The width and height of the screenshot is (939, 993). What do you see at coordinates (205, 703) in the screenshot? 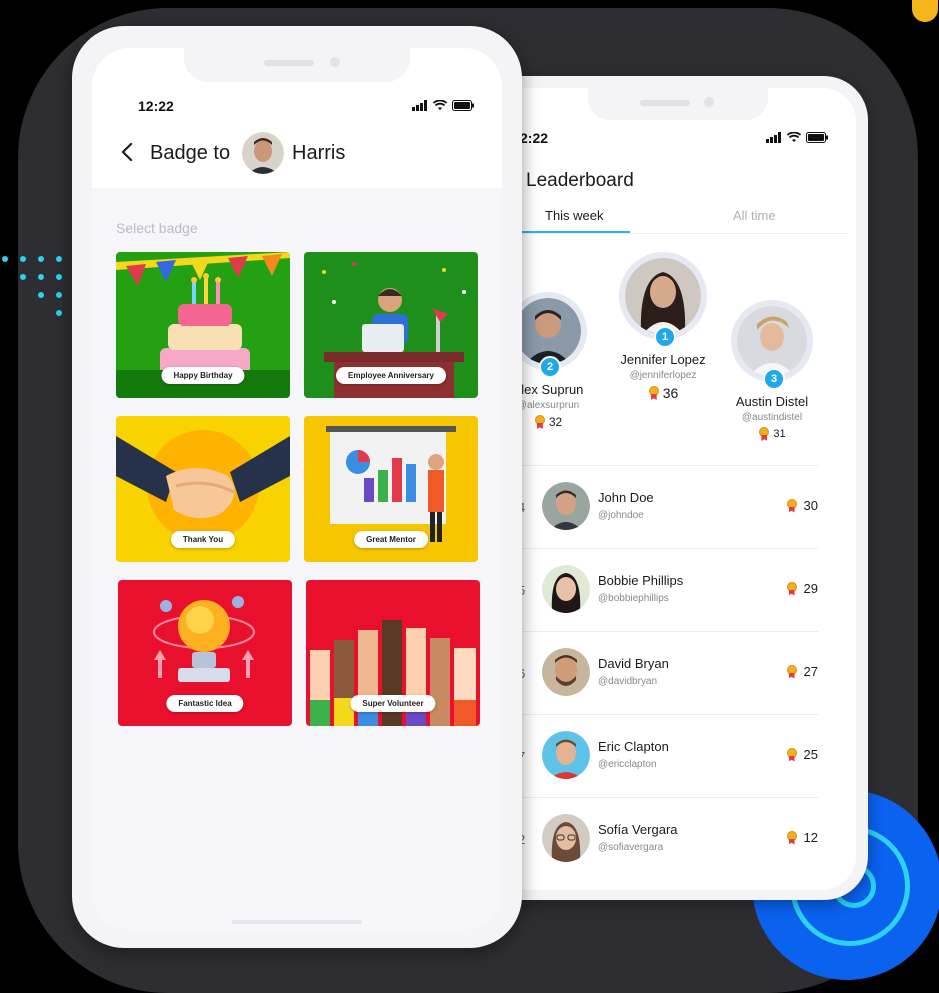
I see `badge-label: Fantastic Idea` at bounding box center [205, 703].